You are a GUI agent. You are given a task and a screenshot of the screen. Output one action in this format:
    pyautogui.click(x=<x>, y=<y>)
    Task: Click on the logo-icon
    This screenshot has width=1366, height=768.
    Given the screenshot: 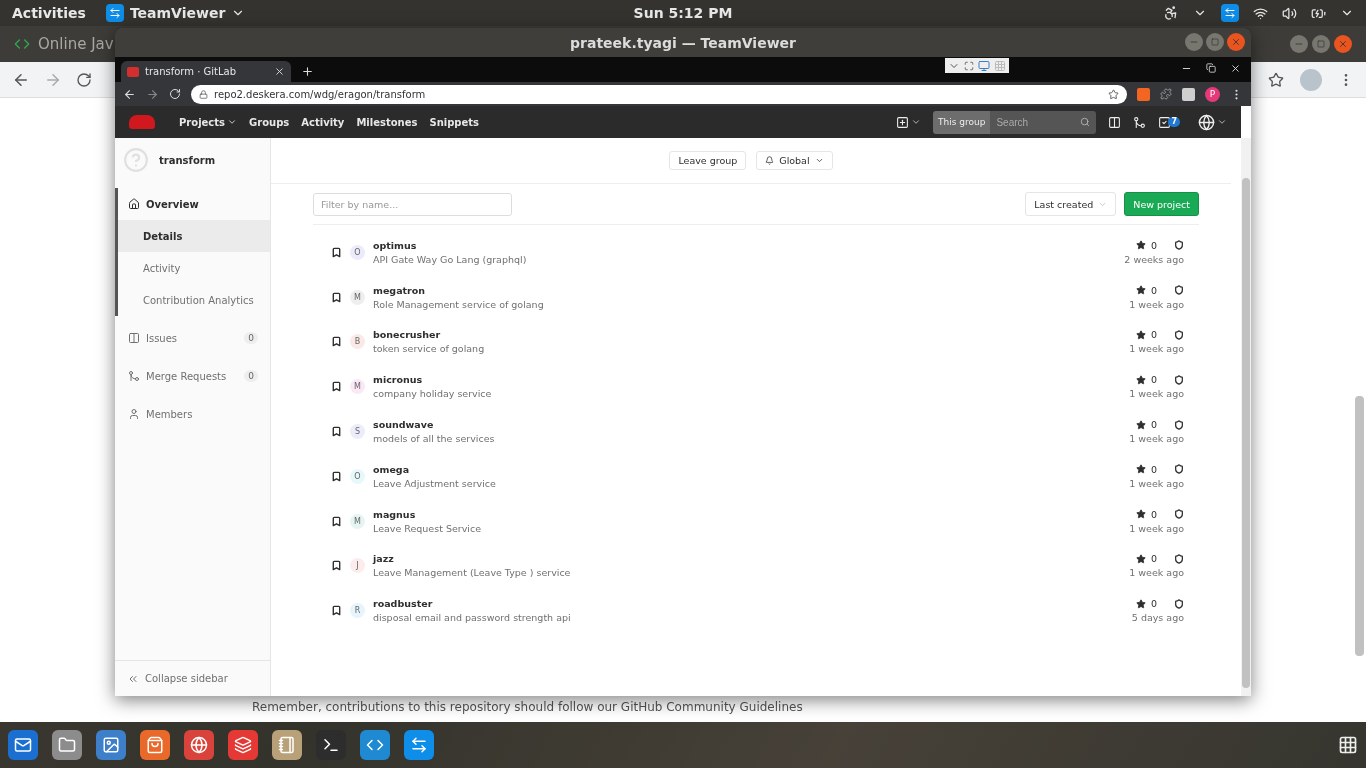 What is the action you would take?
    pyautogui.click(x=142, y=122)
    